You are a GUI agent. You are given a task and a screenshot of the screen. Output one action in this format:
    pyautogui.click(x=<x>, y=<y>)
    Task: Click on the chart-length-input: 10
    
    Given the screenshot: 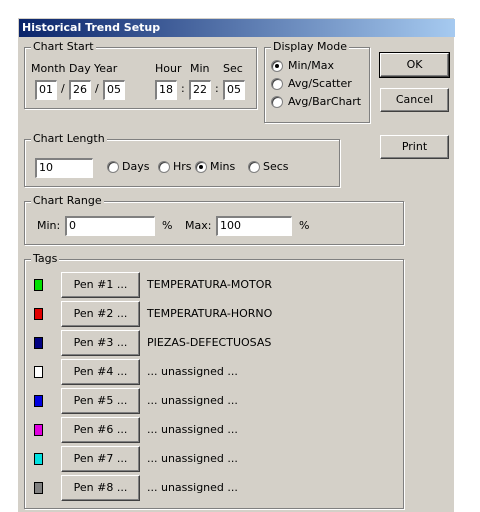 What is the action you would take?
    pyautogui.click(x=64, y=168)
    